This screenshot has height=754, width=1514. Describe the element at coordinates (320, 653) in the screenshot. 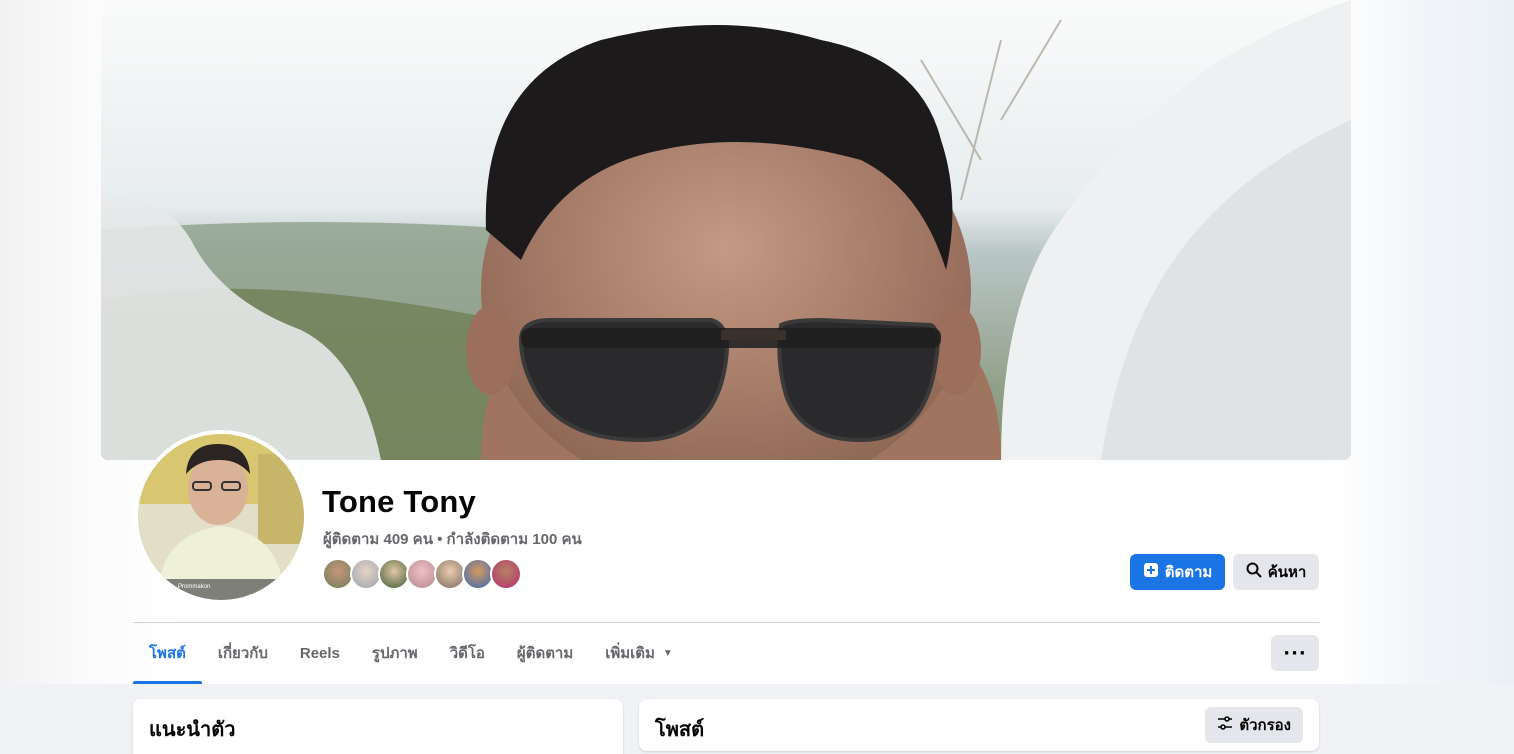

I see `tab-reels: Reels` at that location.